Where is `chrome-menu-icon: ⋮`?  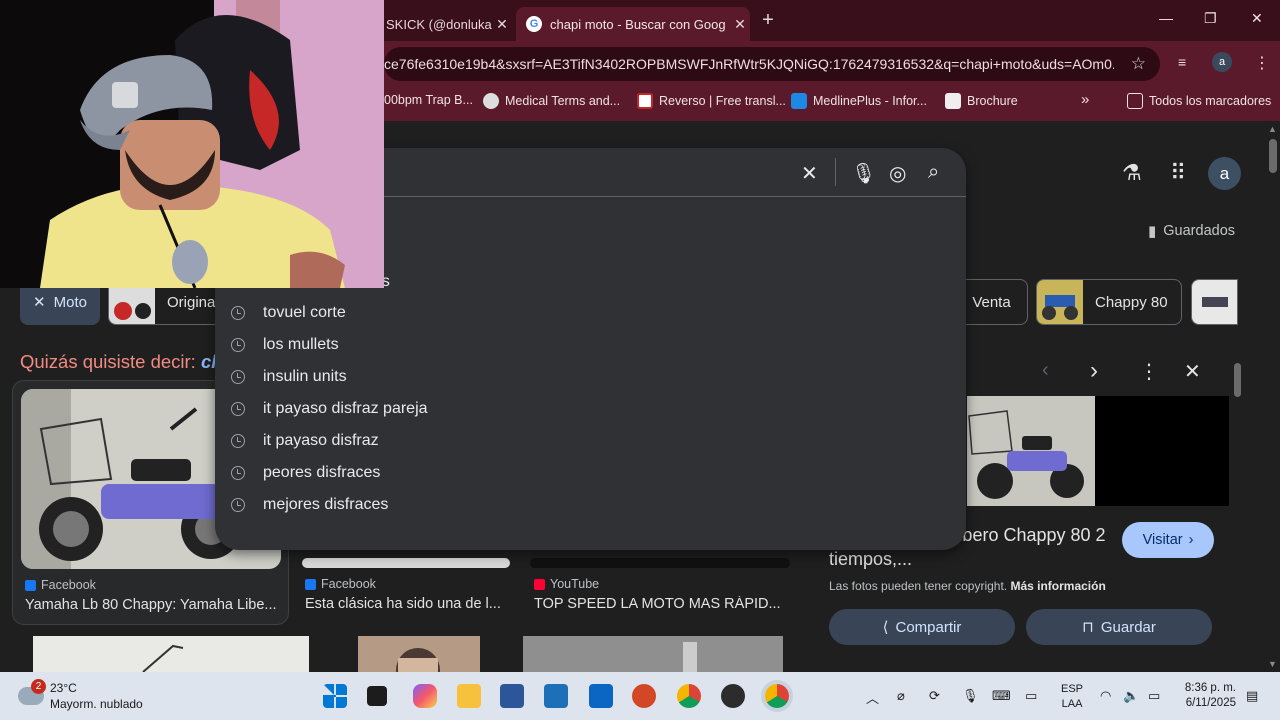
chrome-menu-icon: ⋮ is located at coordinates (1262, 63).